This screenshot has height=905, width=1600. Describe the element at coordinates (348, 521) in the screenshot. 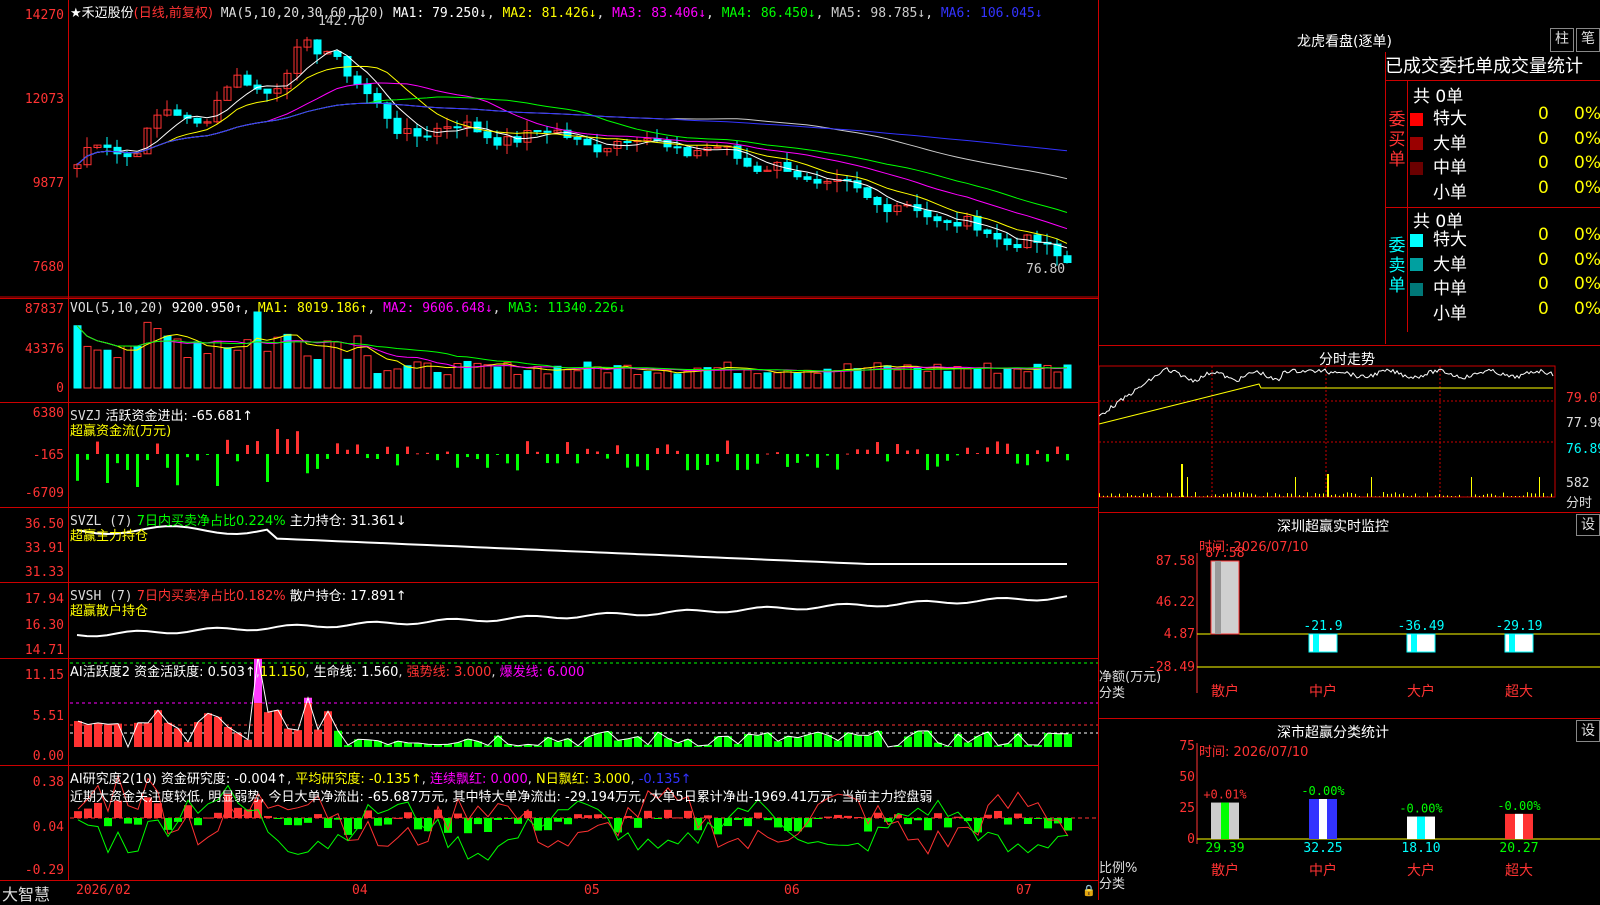

I see `svzl-holding: 主力持仓: 31.361↓` at that location.